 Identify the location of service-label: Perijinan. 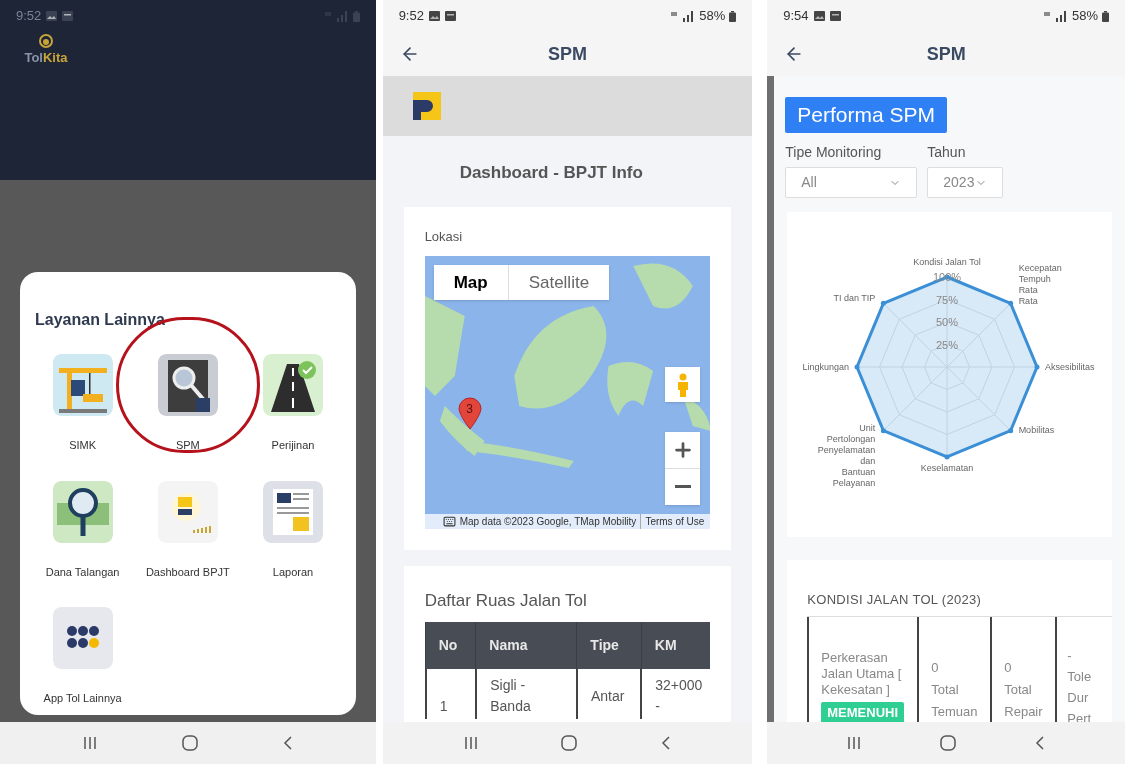
(293, 445).